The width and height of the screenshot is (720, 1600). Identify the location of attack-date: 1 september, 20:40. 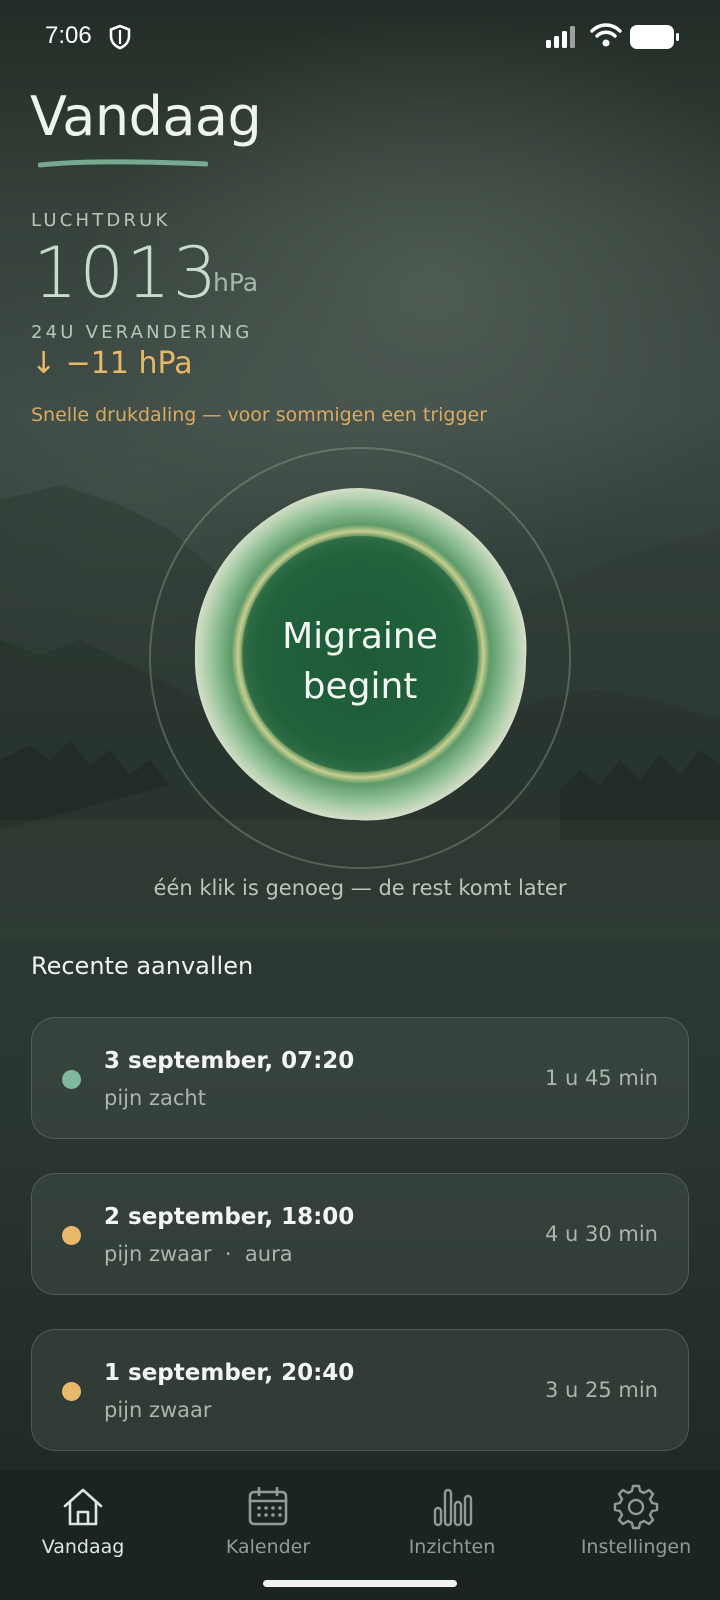
(229, 1373).